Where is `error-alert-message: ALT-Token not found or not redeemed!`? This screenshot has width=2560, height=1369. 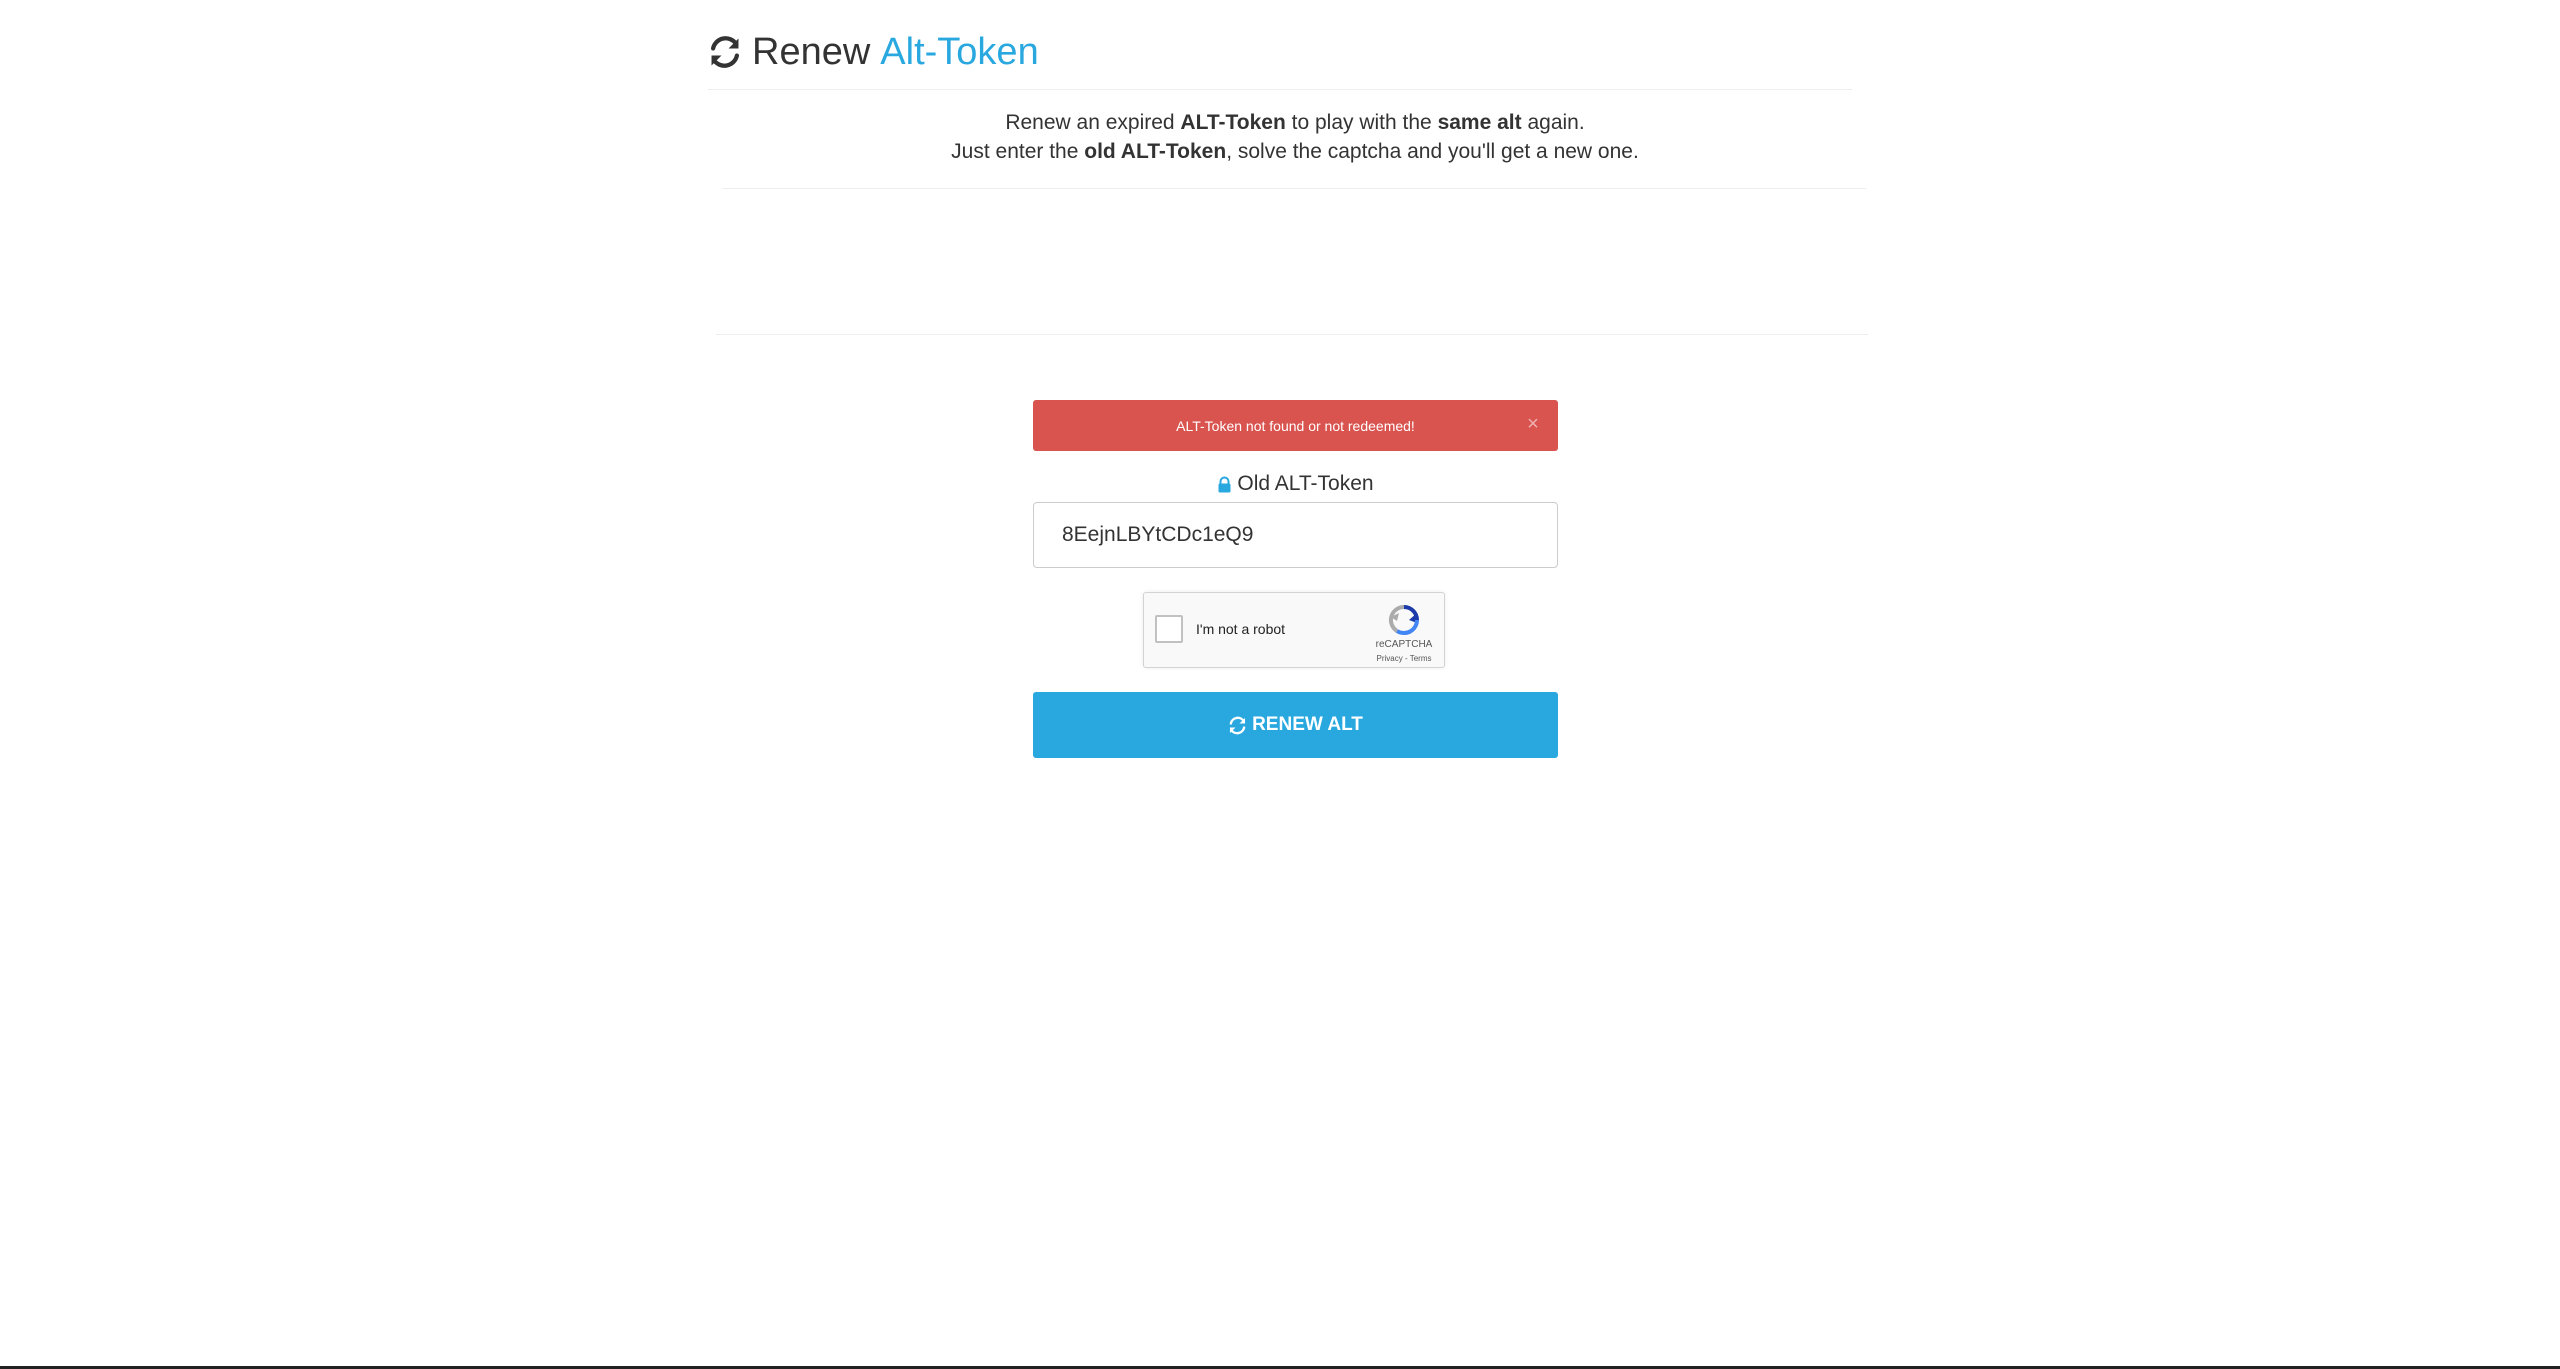
error-alert-message: ALT-Token not found or not redeemed! is located at coordinates (1295, 425).